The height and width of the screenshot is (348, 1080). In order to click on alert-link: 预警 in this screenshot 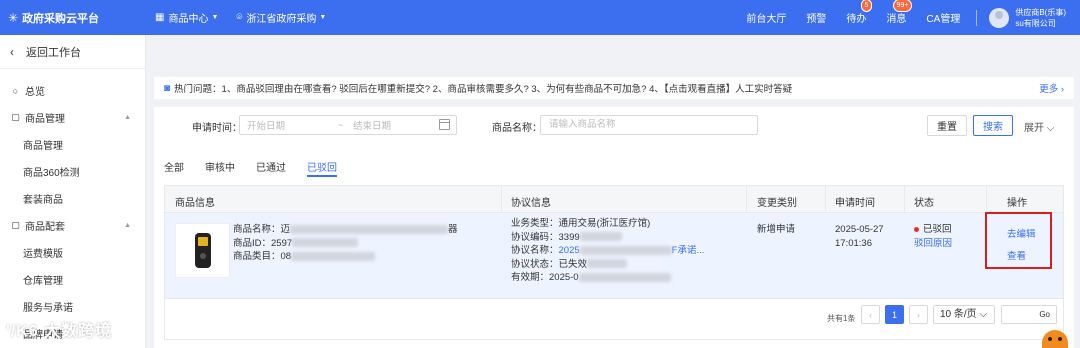, I will do `click(816, 17)`.